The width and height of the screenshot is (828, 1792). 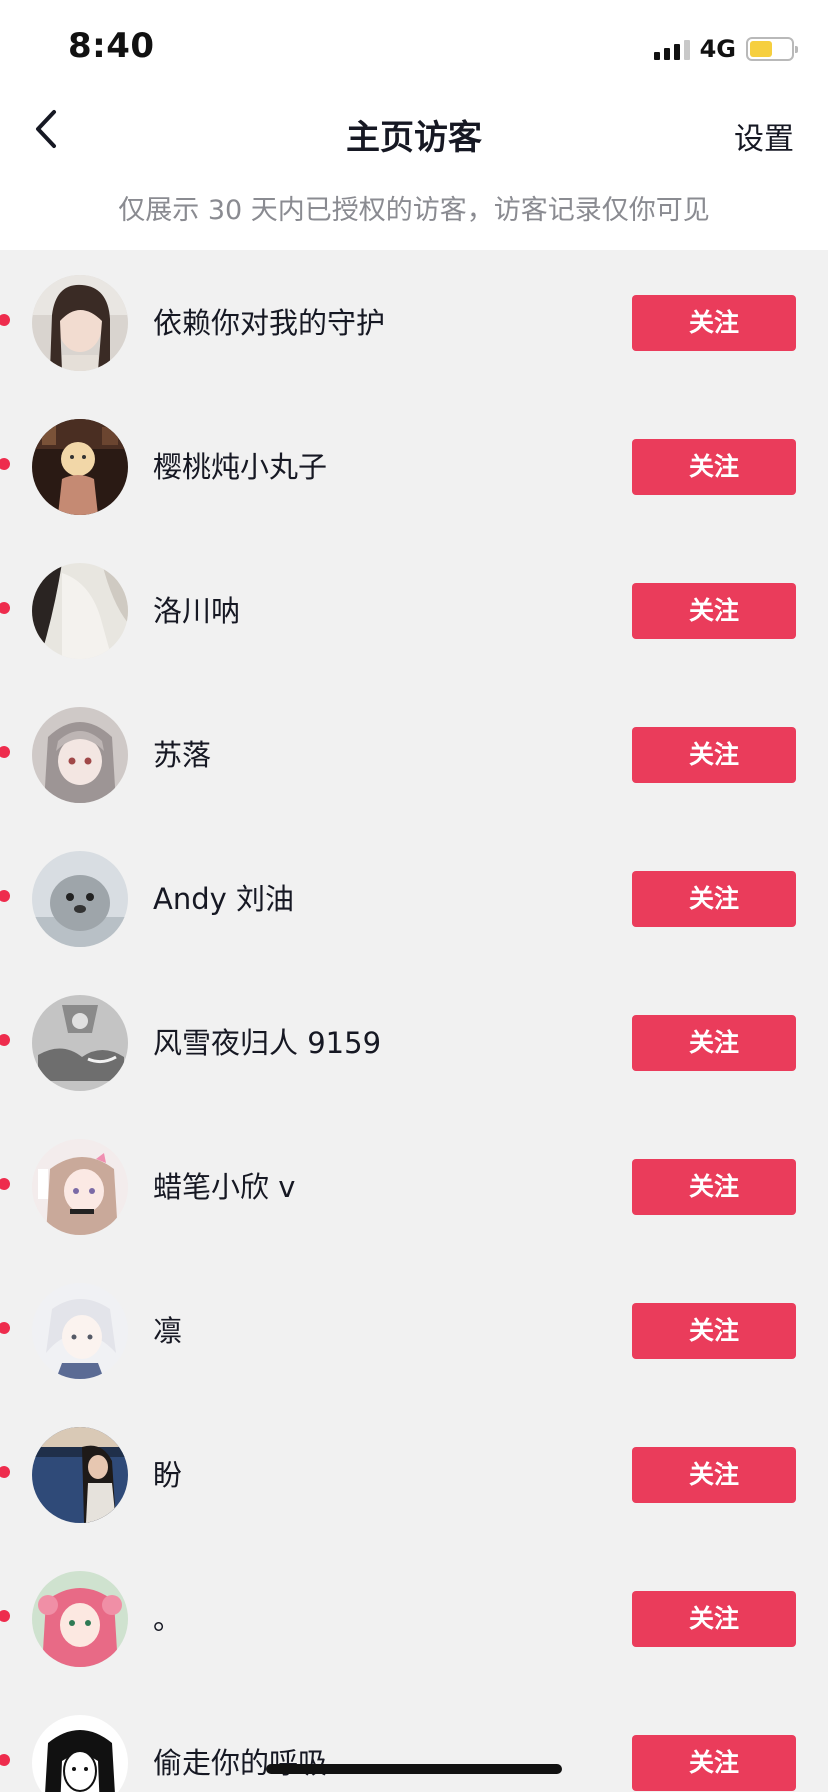 I want to click on visitor-name: 洛川呐, so click(x=196, y=609).